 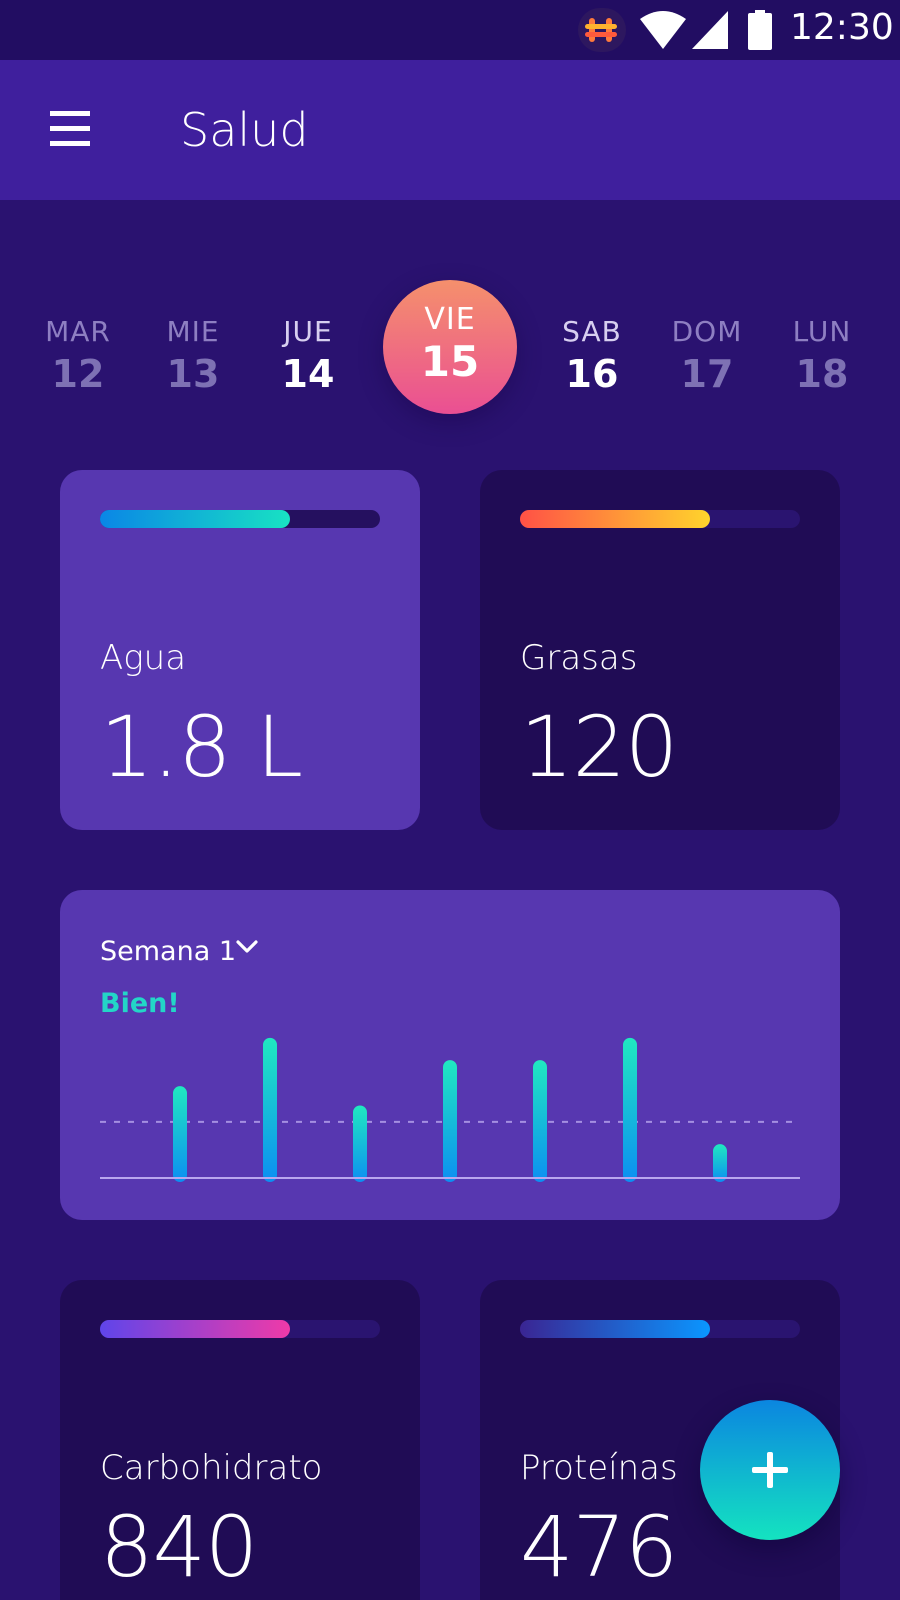 What do you see at coordinates (193, 331) in the screenshot?
I see `day-name: MIE` at bounding box center [193, 331].